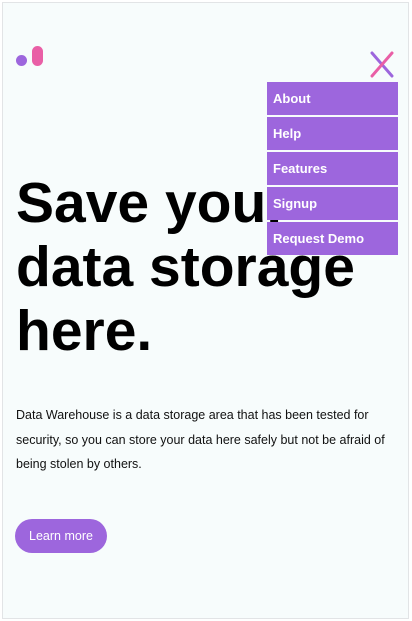  What do you see at coordinates (31, 57) in the screenshot?
I see `brand-logo-icon` at bounding box center [31, 57].